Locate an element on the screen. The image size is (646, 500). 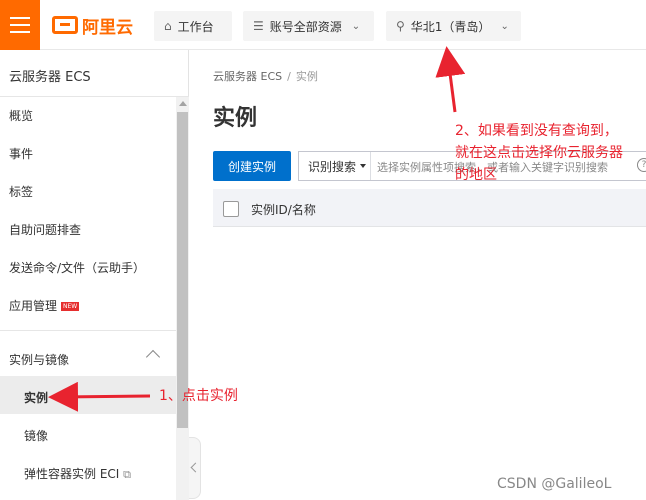
watermark: CSDN @GalileoL is located at coordinates (554, 484).